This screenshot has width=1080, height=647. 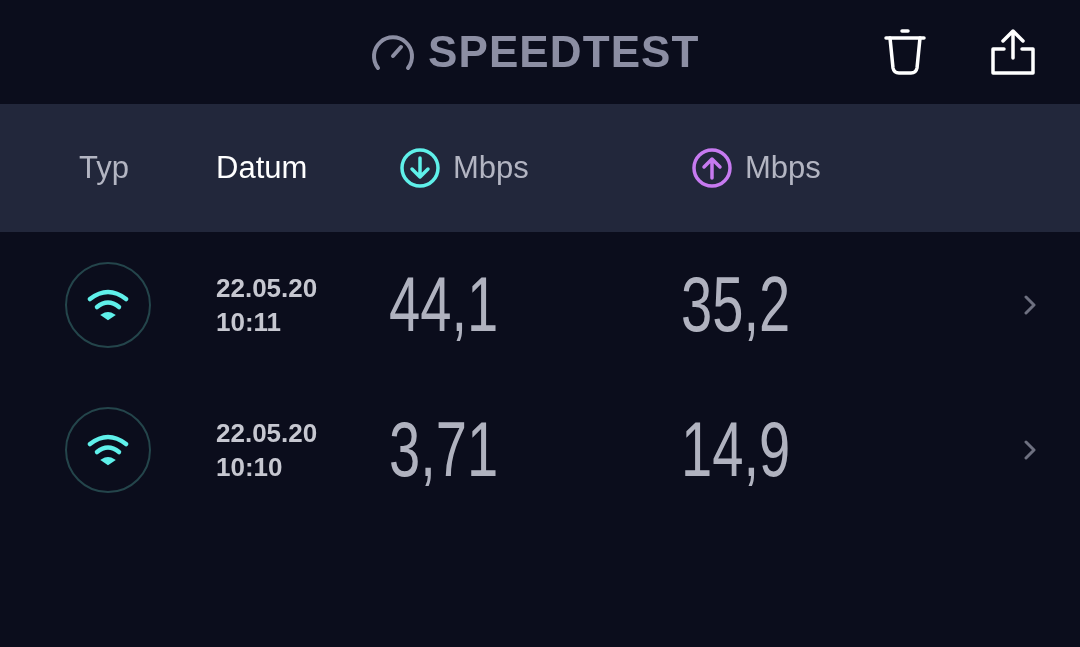 I want to click on speedometer-icon, so click(x=393, y=52).